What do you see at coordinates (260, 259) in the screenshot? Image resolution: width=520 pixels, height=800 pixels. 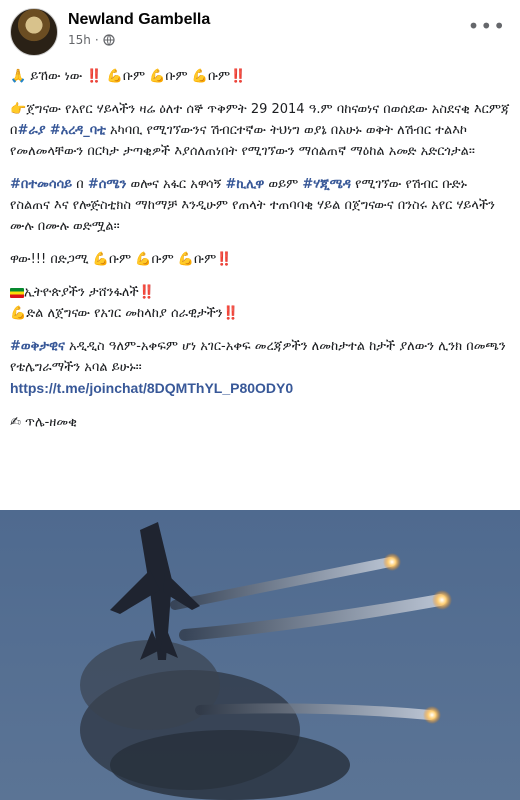 I see `wow-line: ዋው!!! በድጋሚ 💪ቡም 💪ቡም 💪ቡም‼️` at bounding box center [260, 259].